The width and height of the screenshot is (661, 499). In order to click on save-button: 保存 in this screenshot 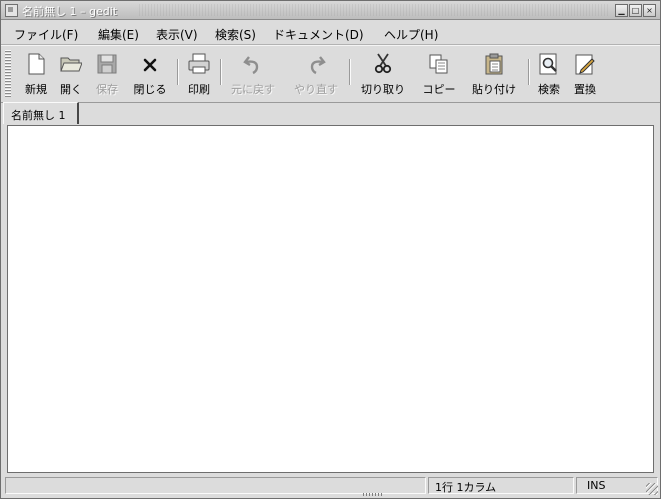, I will do `click(107, 74)`.